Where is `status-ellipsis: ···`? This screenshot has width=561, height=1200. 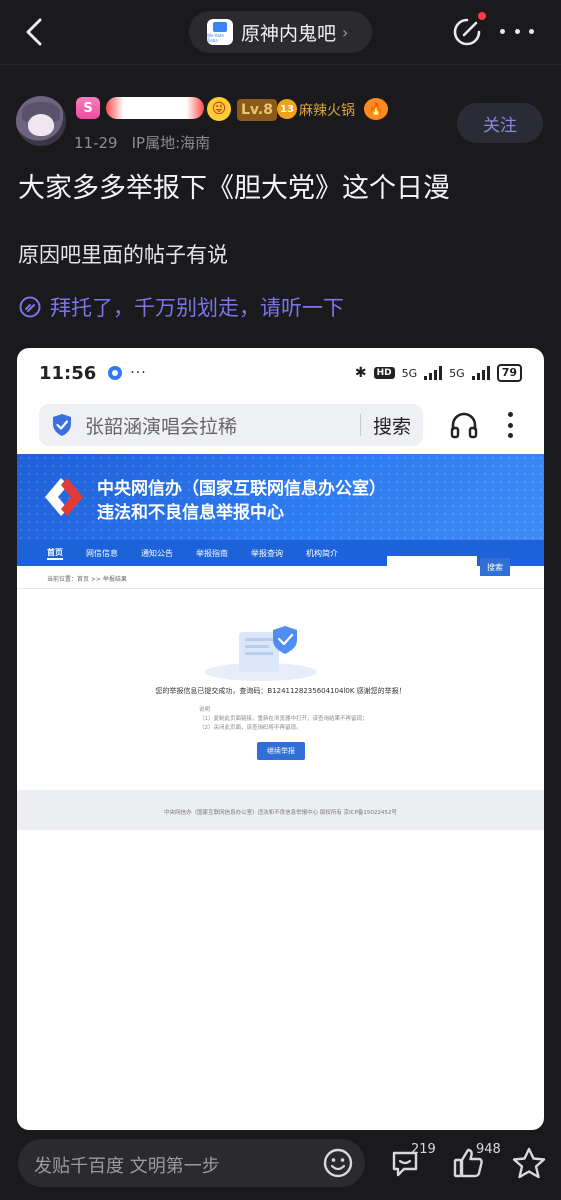 status-ellipsis: ··· is located at coordinates (138, 373).